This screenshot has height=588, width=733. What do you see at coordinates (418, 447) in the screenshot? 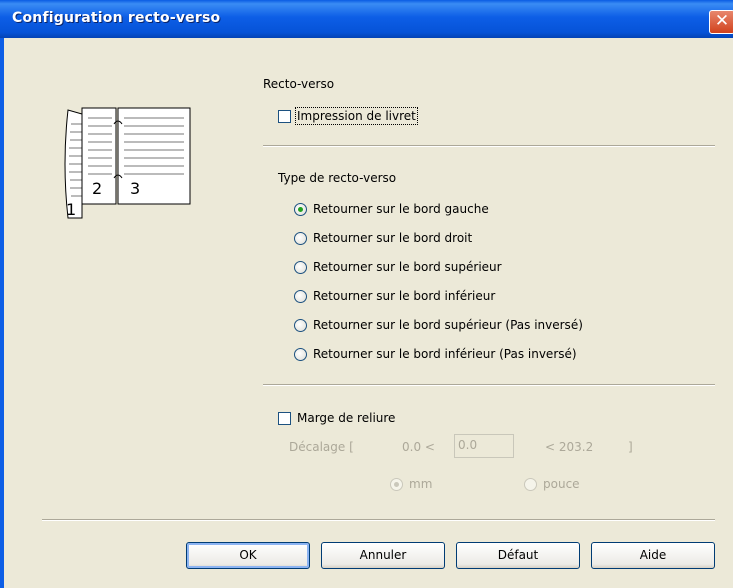
I see `offset-min: 0.0 <` at bounding box center [418, 447].